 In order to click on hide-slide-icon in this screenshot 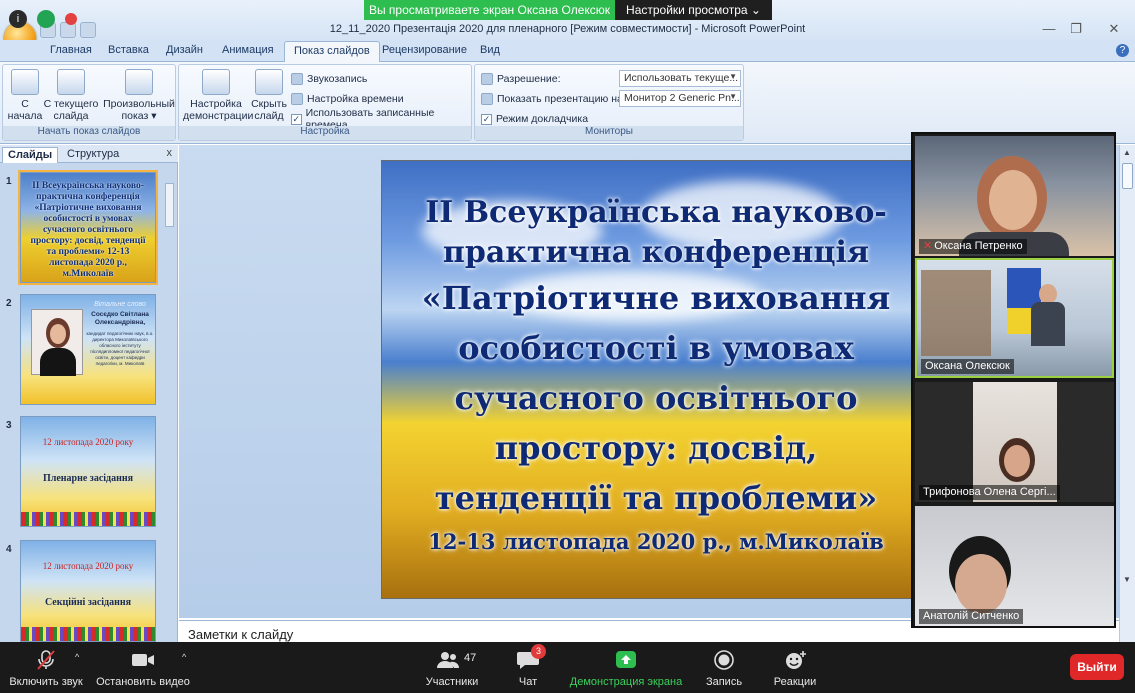, I will do `click(269, 82)`.